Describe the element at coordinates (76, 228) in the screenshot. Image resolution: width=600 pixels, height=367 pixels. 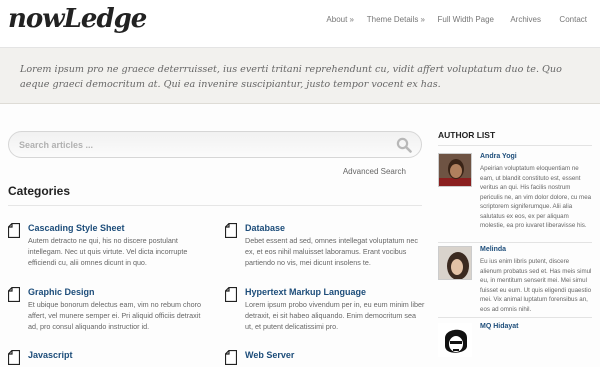
I see `category-link-css: Cascading Style Sheet` at that location.